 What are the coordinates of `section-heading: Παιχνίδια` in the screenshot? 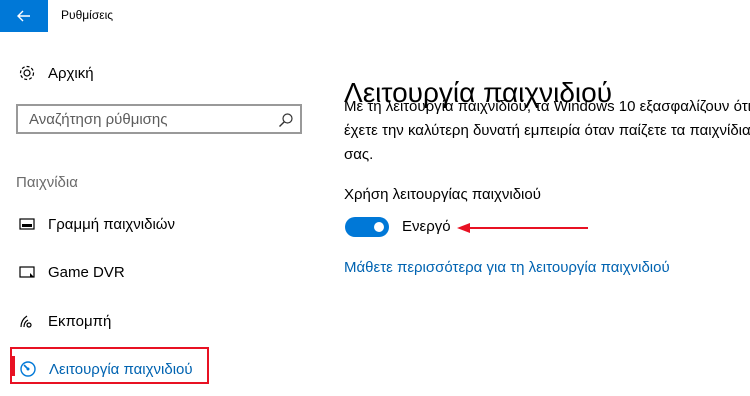 It's located at (47, 182).